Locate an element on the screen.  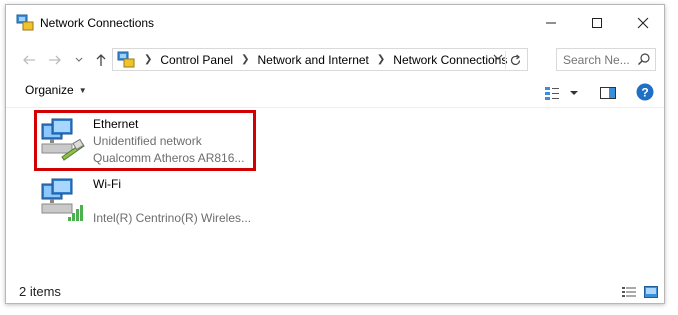
arrow-up-icon is located at coordinates (101, 60).